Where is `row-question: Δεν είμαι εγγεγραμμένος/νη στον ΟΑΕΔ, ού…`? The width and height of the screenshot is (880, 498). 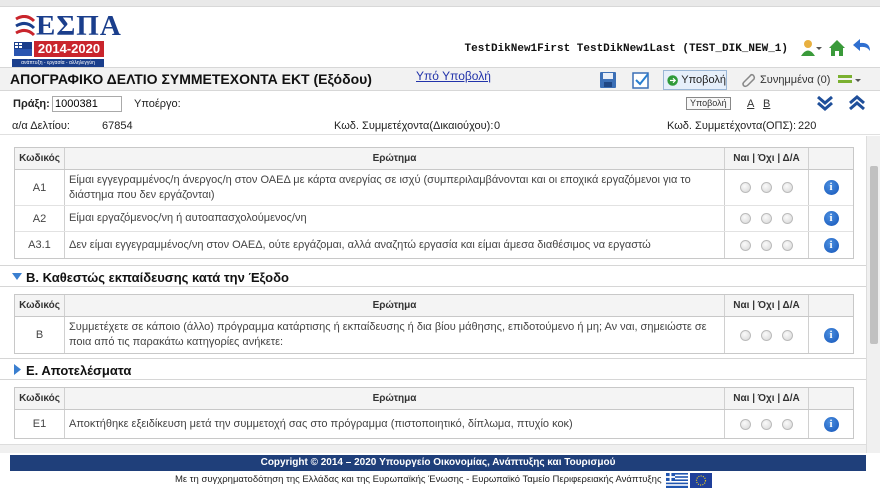 row-question: Δεν είμαι εγγεγραμμένος/νη στον ΟΑΕΔ, ού… is located at coordinates (395, 245).